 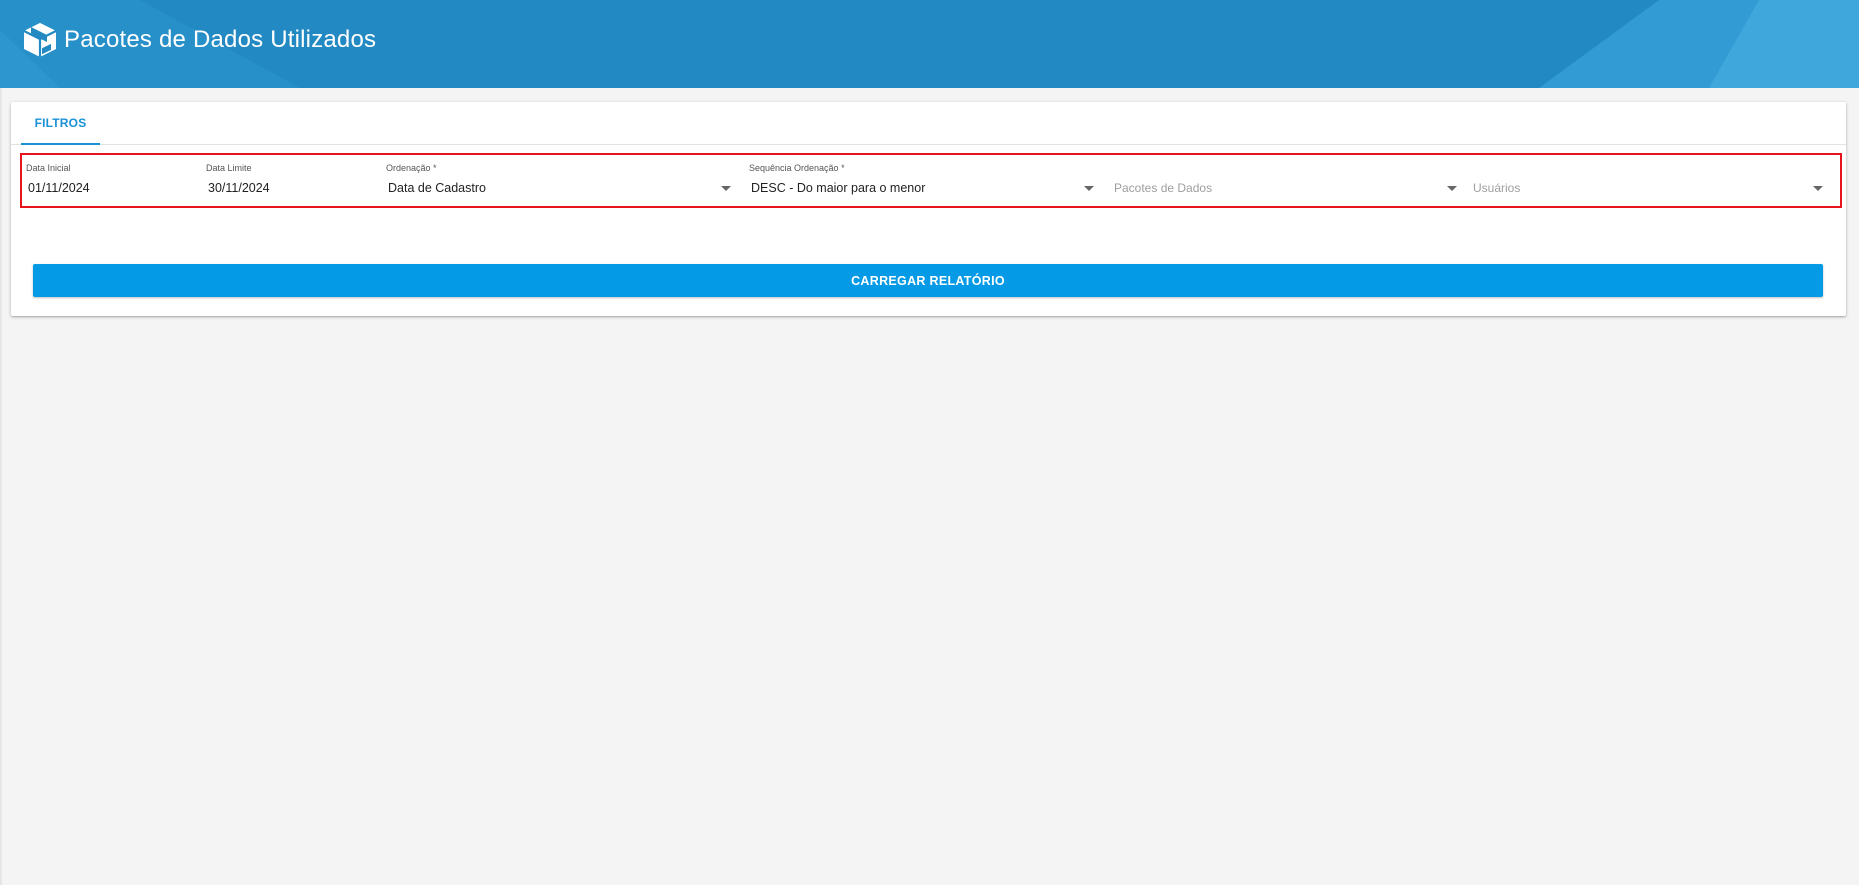 What do you see at coordinates (928, 123) in the screenshot?
I see `tab-bar: FILTROS` at bounding box center [928, 123].